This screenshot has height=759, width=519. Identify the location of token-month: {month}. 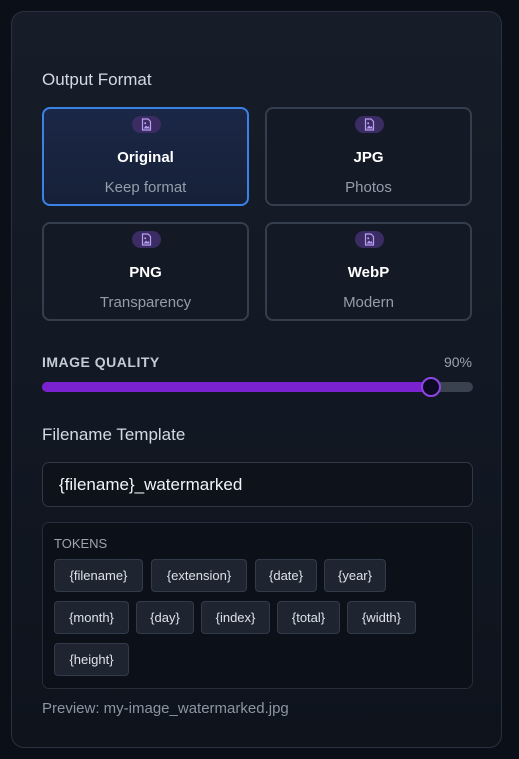
(91, 617).